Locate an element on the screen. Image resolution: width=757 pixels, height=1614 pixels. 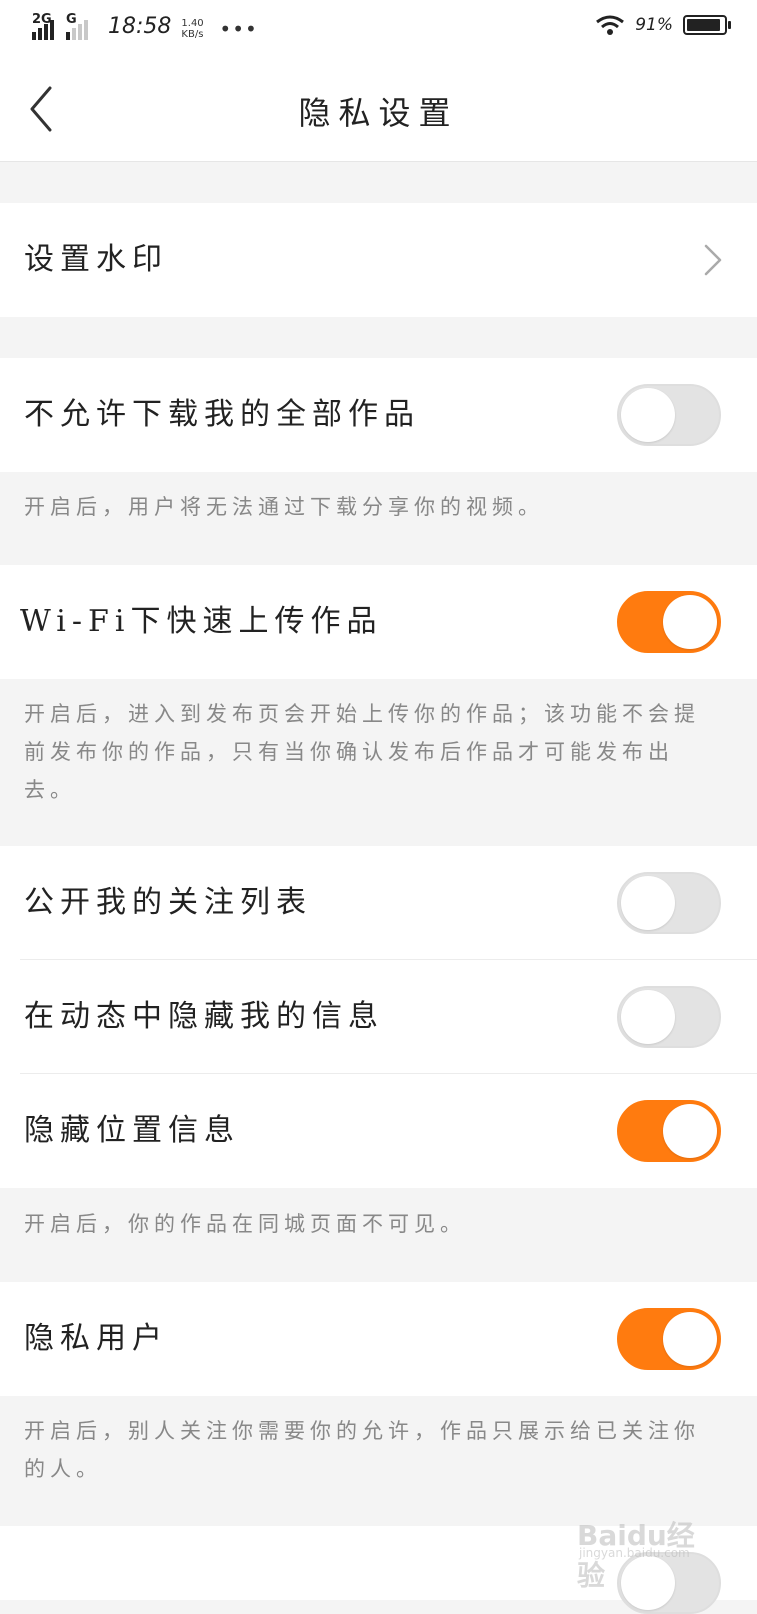
row-wifi-upload-label: Wi-Fi下快速上传作品 is located at coordinates (201, 621).